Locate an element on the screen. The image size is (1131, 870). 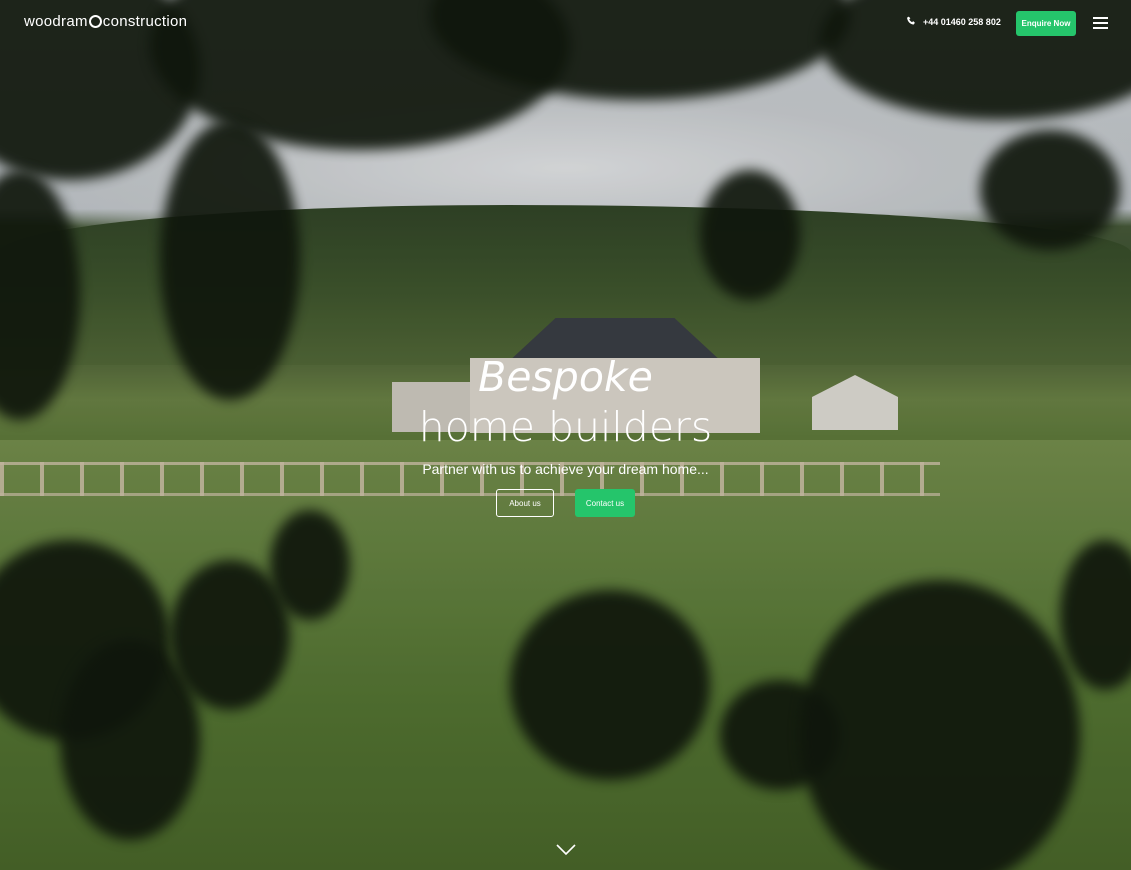
logo: woodram construction is located at coordinates (105, 21).